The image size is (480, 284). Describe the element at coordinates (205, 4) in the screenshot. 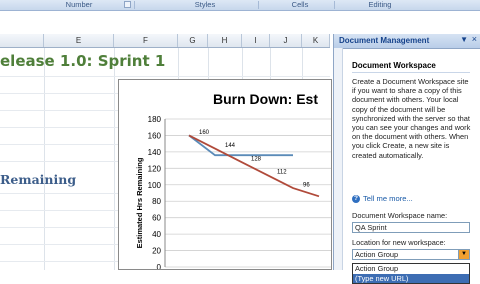

I see `ribbon-group-styles: Styles` at that location.